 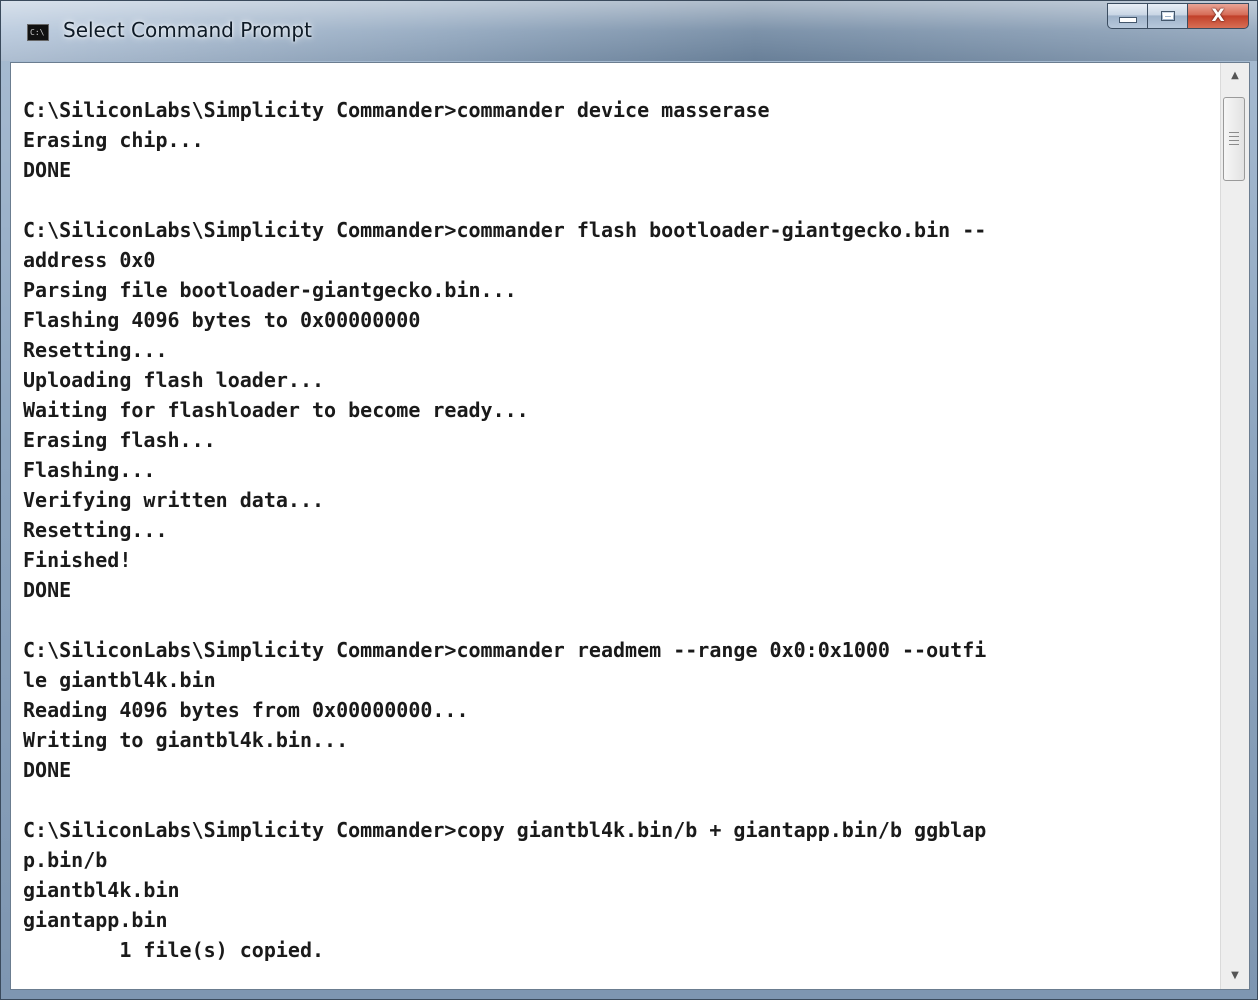 I want to click on maximize-button, so click(x=1167, y=16).